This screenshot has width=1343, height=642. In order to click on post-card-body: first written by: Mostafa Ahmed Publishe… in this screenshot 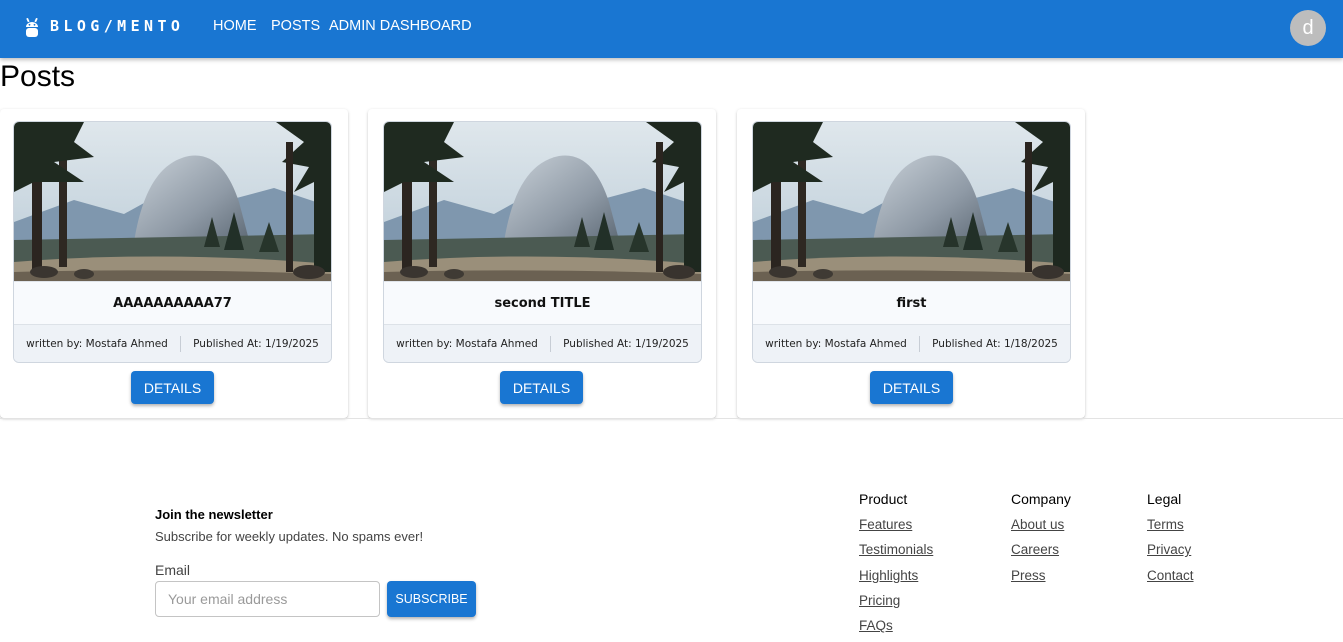, I will do `click(911, 242)`.